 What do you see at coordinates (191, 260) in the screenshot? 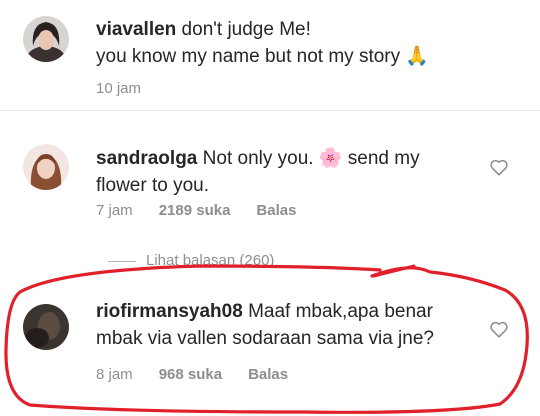
I see `view-replies-link: Lihat balasan (260)` at bounding box center [191, 260].